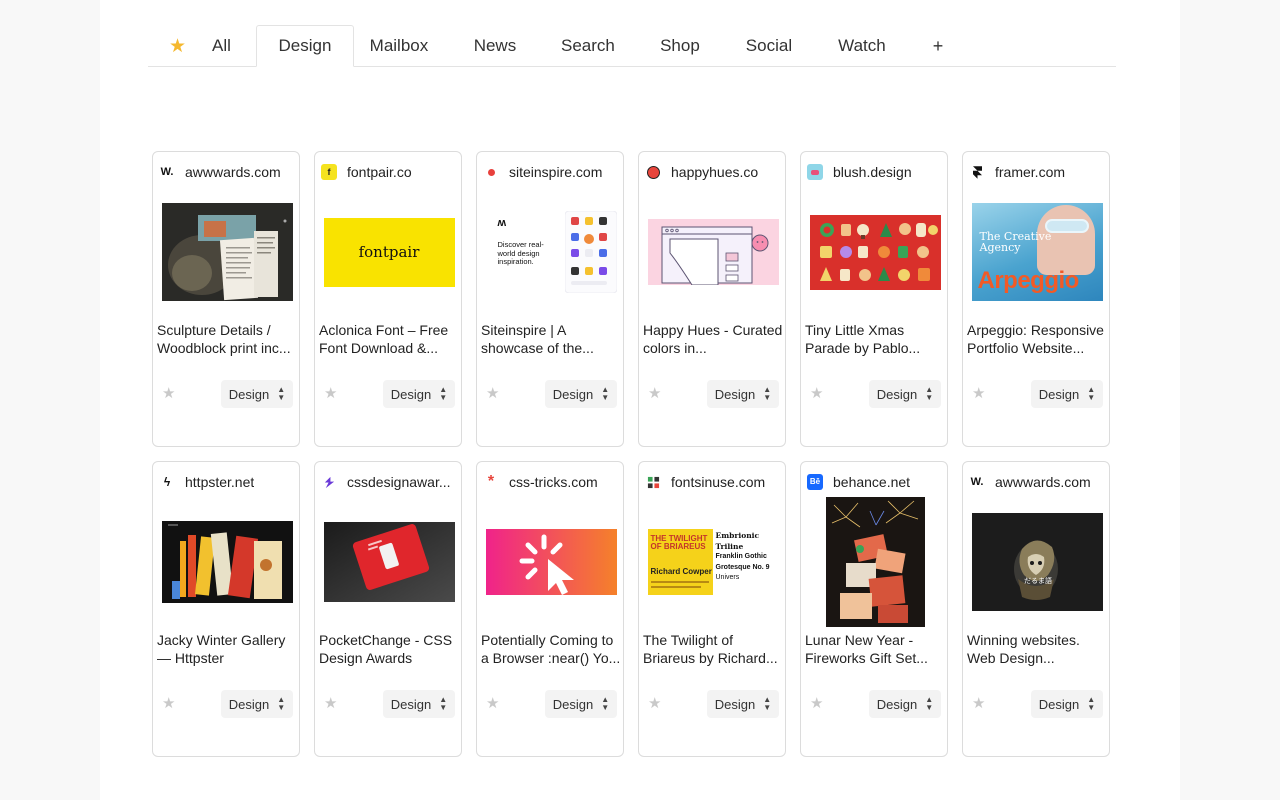 Image resolution: width=1280 pixels, height=800 pixels. Describe the element at coordinates (399, 46) in the screenshot. I see `tab-mailbox: Mailbox` at that location.